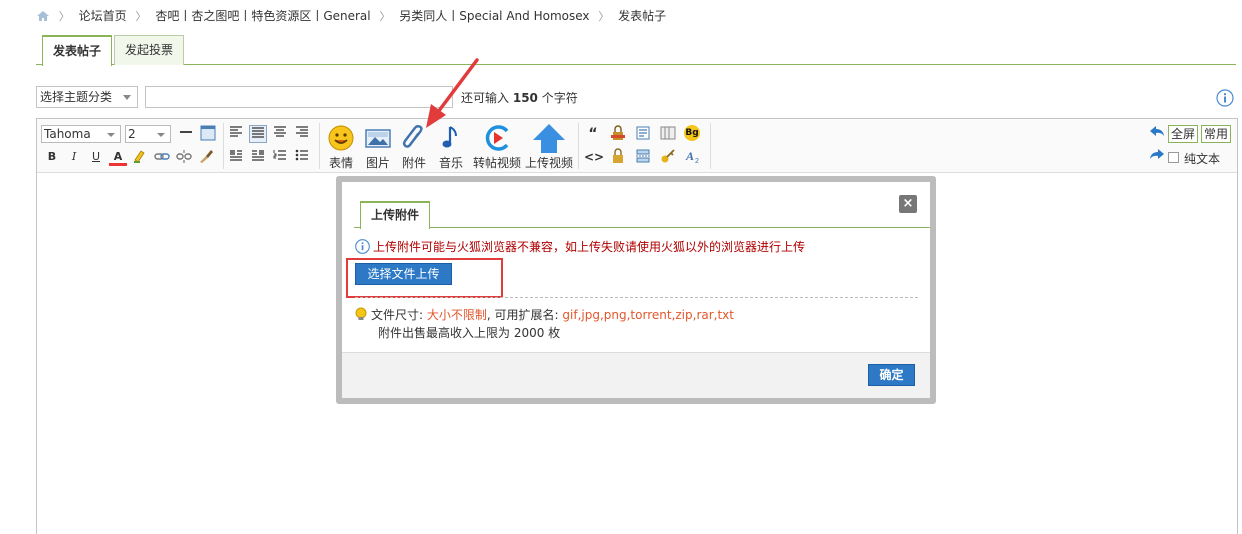 The width and height of the screenshot is (1242, 534). I want to click on repost-video-button: 转帖视频, so click(497, 146).